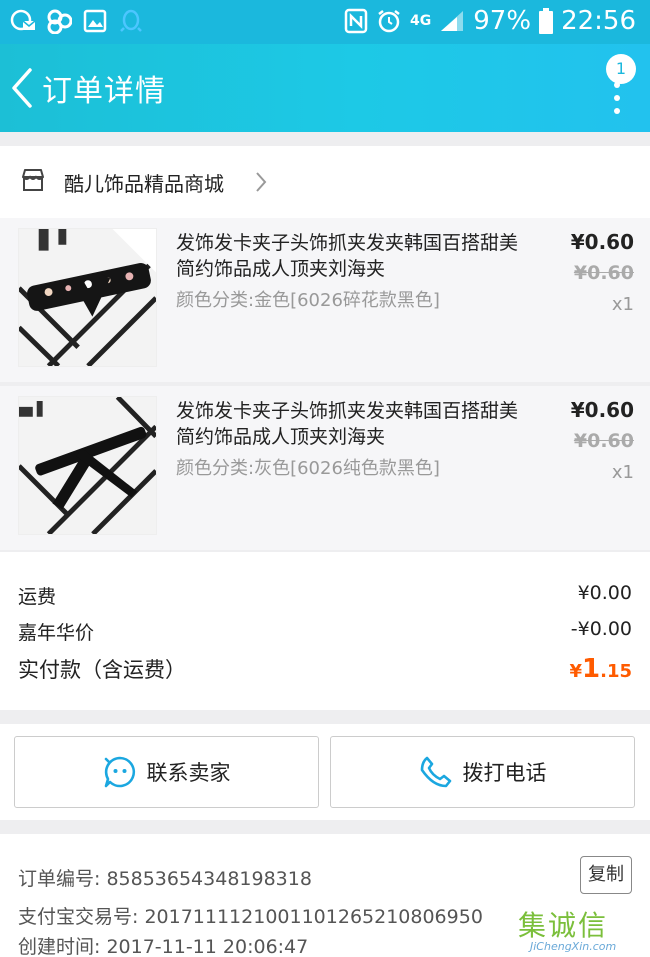 Image resolution: width=650 pixels, height=957 pixels. Describe the element at coordinates (598, 21) in the screenshot. I see `clock: 22:56` at that location.